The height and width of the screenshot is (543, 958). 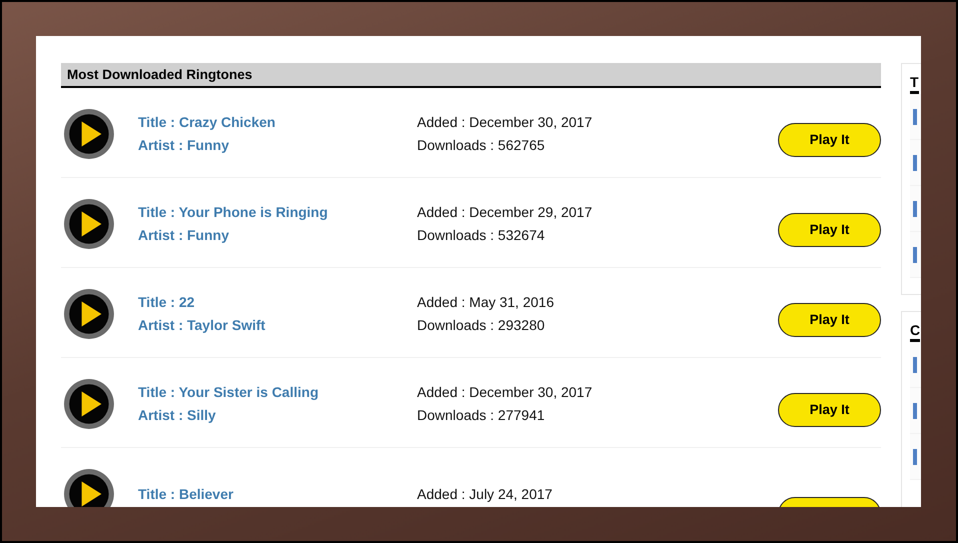 What do you see at coordinates (207, 122) in the screenshot?
I see `ringtone-title: Title : Crazy Chicken` at bounding box center [207, 122].